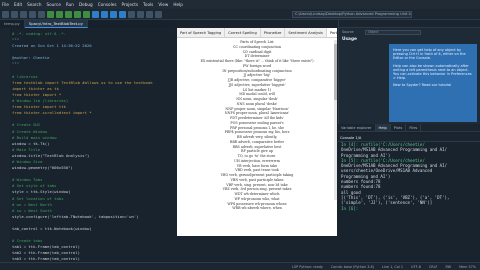 The image size is (480, 270). Describe the element at coordinates (18, 4) in the screenshot. I see `menu-edit: Edit` at that location.